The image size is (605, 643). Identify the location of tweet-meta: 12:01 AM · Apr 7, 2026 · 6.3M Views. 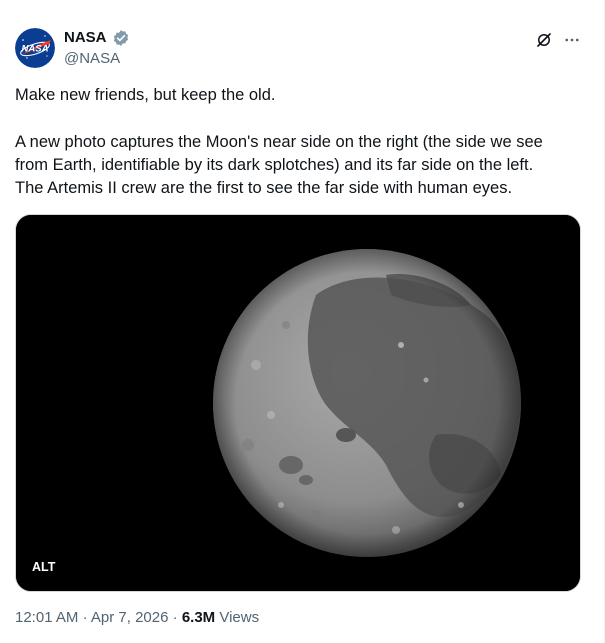
(137, 618).